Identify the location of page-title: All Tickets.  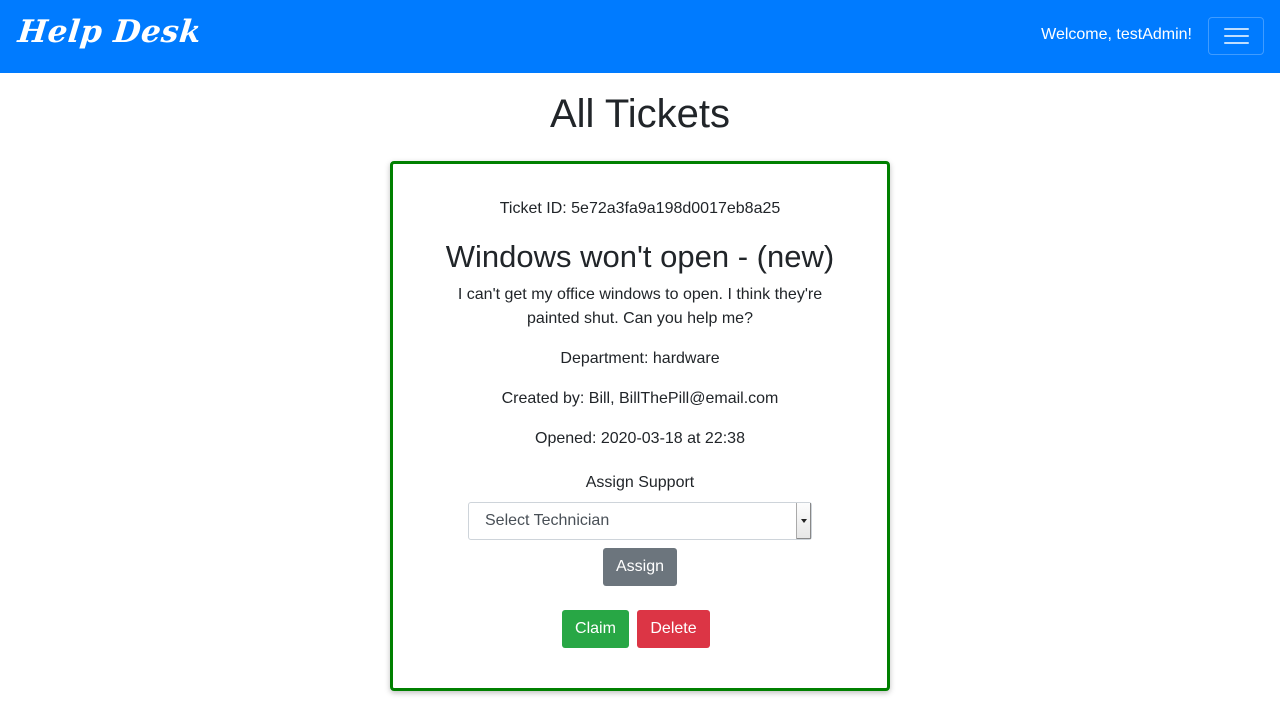
(640, 114).